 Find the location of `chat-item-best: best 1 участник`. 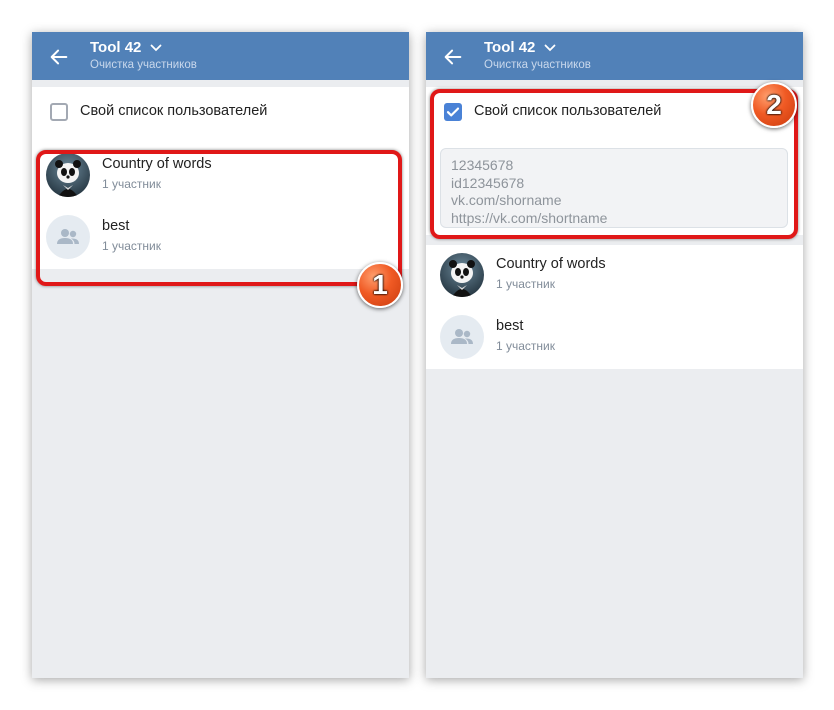

chat-item-best: best 1 участник is located at coordinates (614, 338).